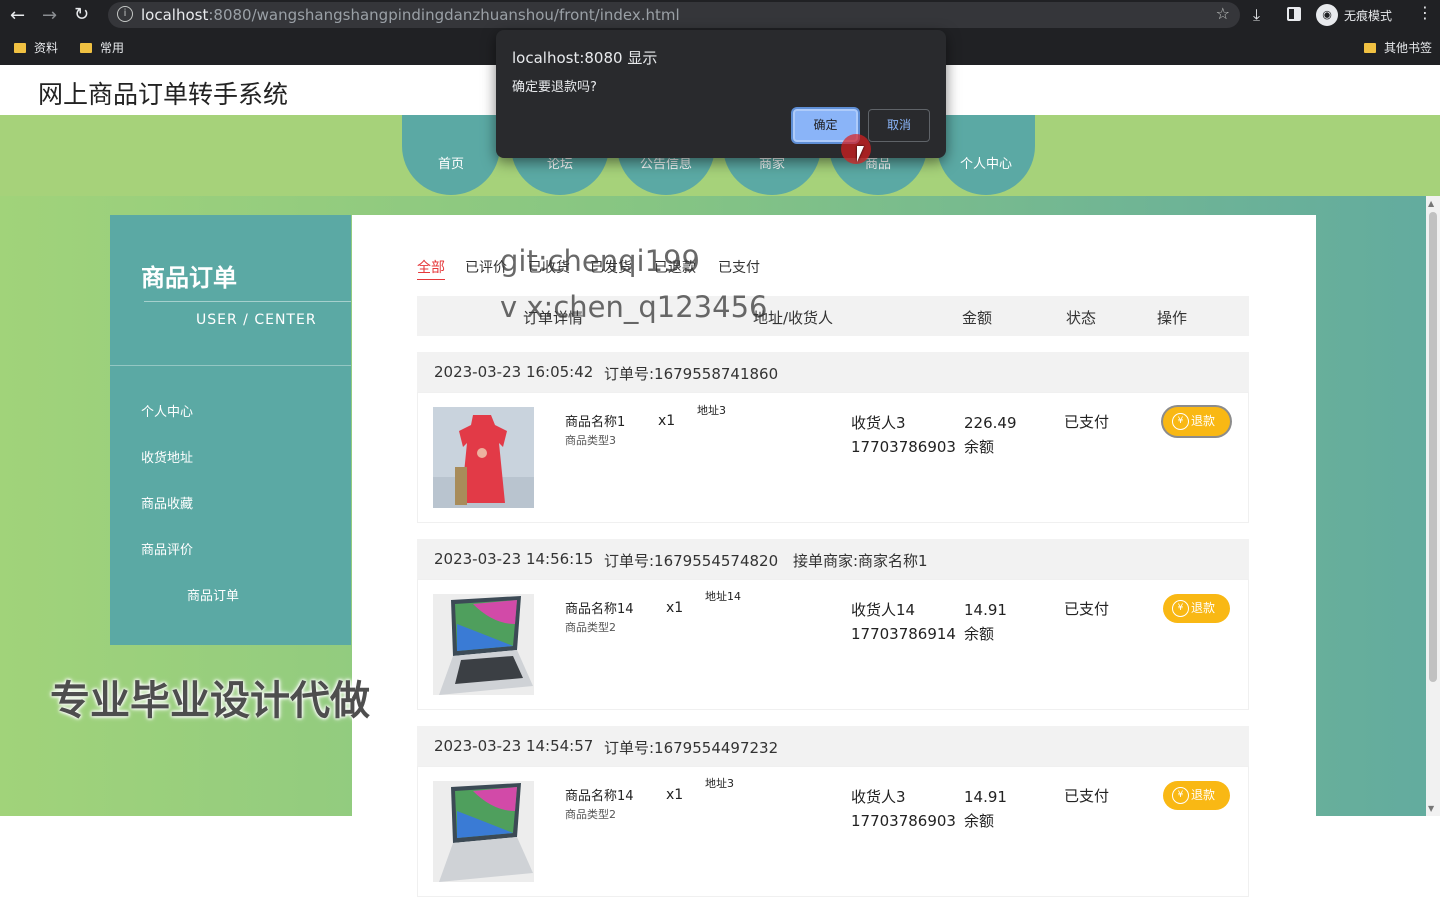 Image resolution: width=1440 pixels, height=897 pixels. I want to click on order-time: 2023-03-23 14:54:57, so click(514, 746).